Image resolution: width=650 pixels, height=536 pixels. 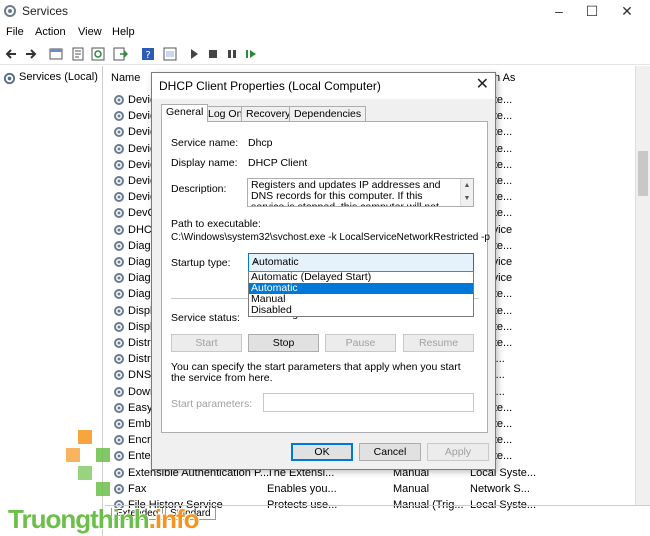 I want to click on tab-dependencies: Dependencies, so click(x=328, y=114).